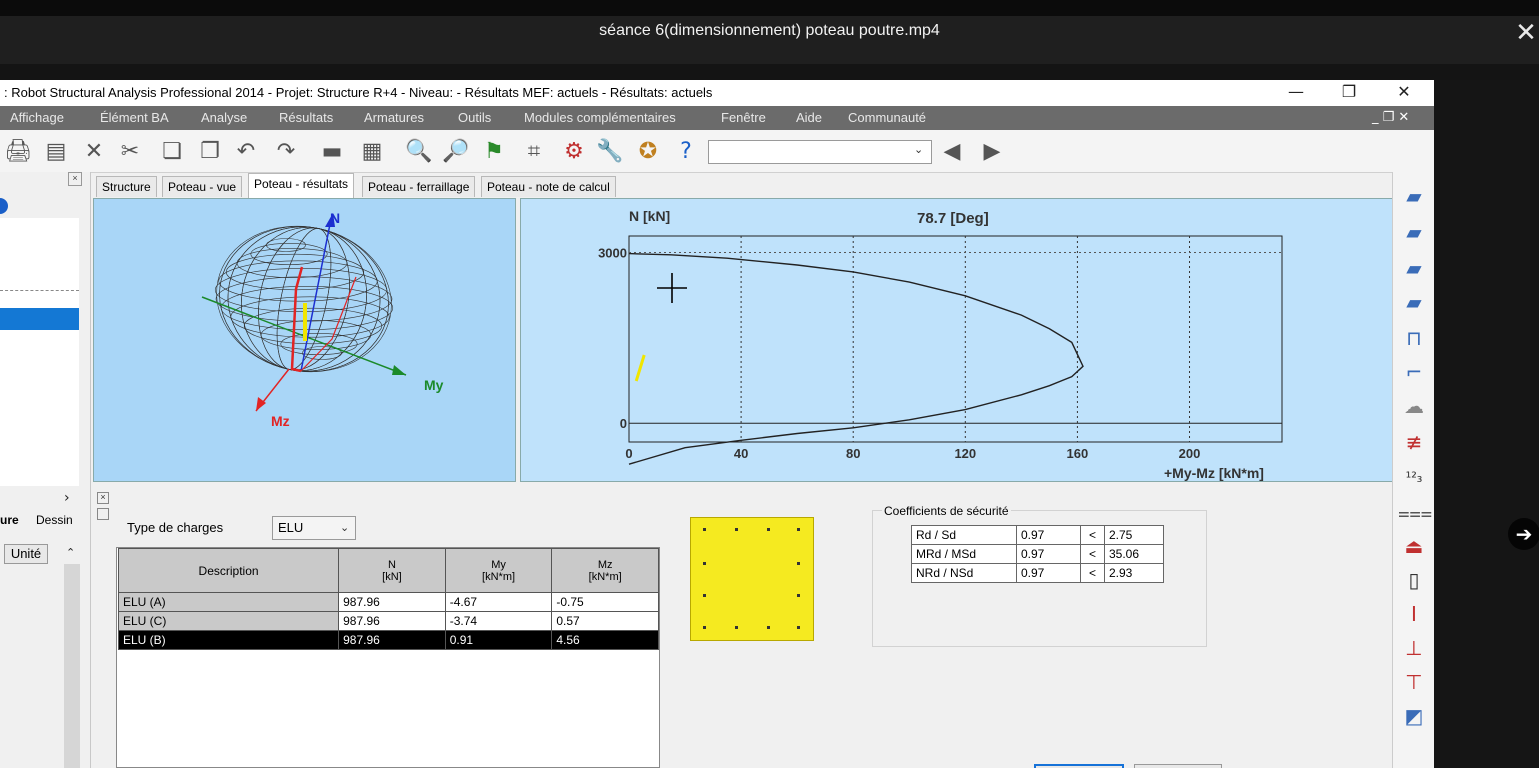  I want to click on header-description: Description, so click(228, 570).